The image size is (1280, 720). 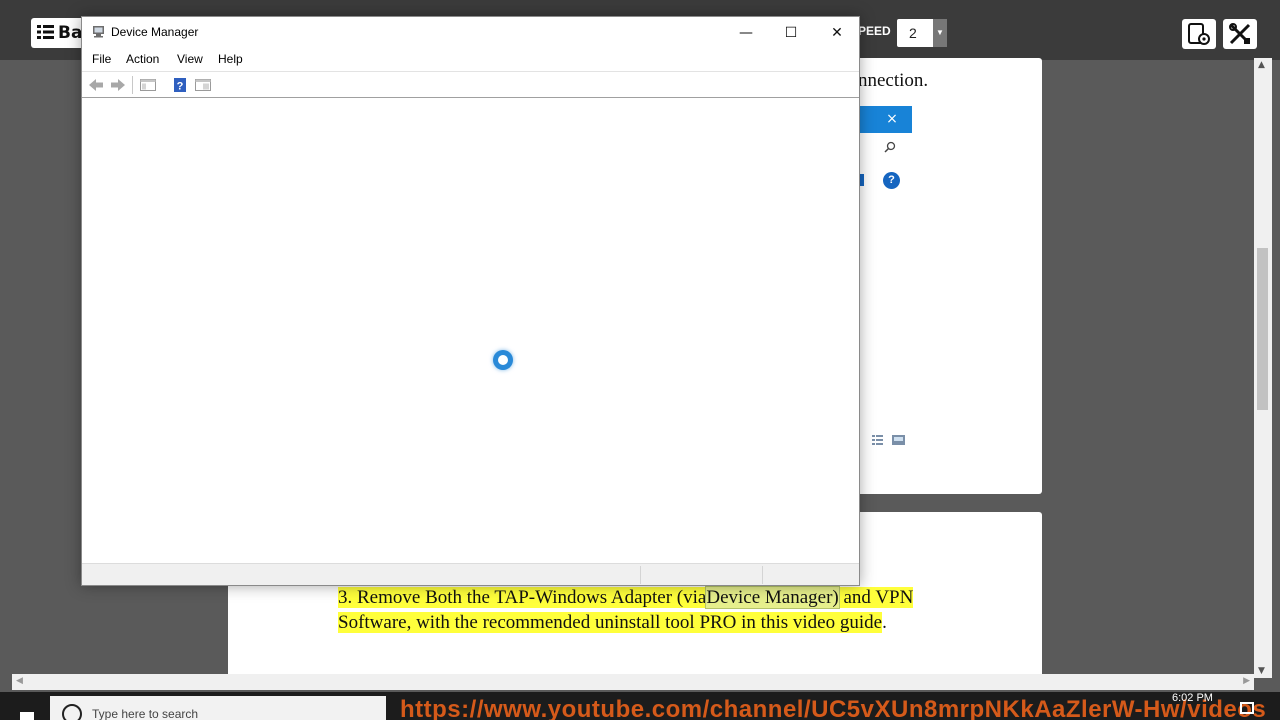 I want to click on scroll-thumb, so click(x=1262, y=329).